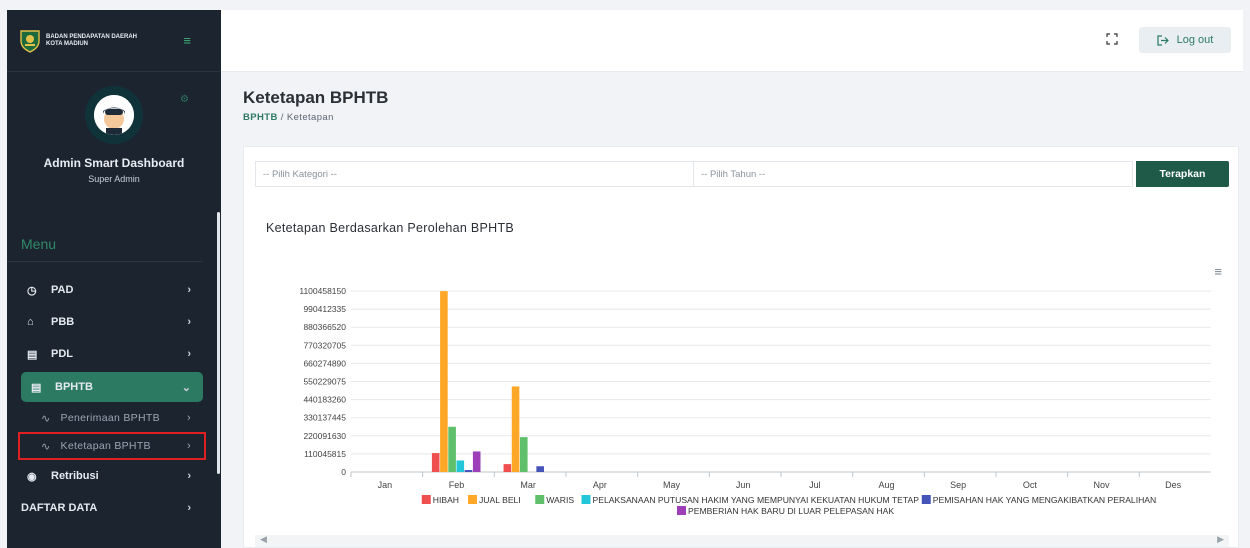 The width and height of the screenshot is (1250, 548). What do you see at coordinates (732, 41) in the screenshot?
I see `topbar: Log out` at bounding box center [732, 41].